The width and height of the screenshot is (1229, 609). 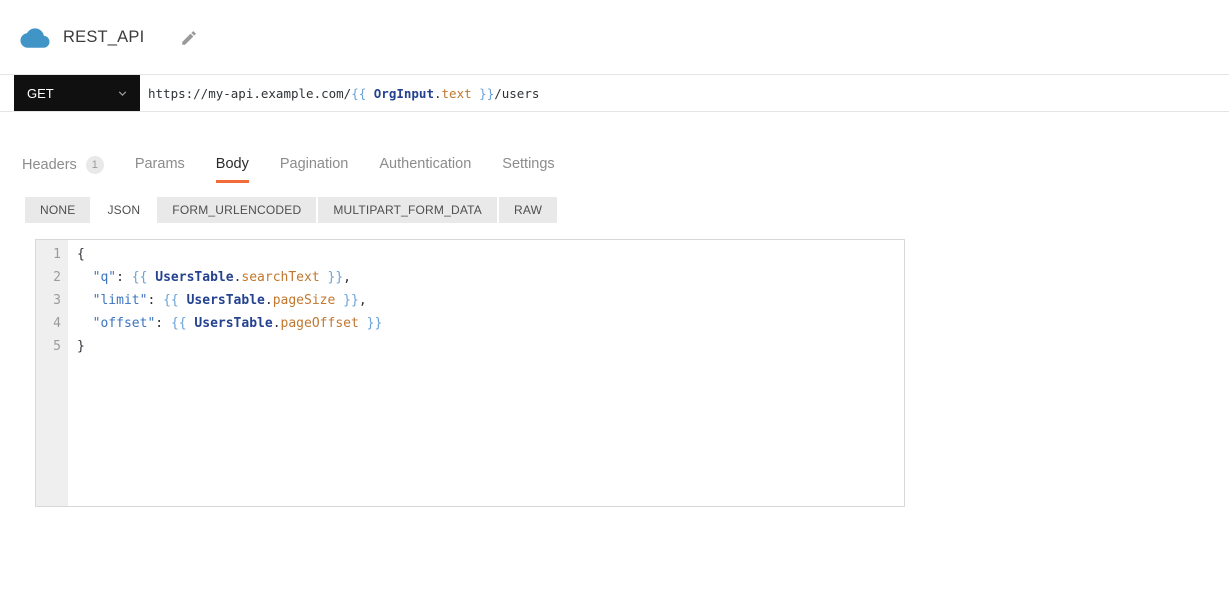 I want to click on api-header: REST_API, so click(x=109, y=37).